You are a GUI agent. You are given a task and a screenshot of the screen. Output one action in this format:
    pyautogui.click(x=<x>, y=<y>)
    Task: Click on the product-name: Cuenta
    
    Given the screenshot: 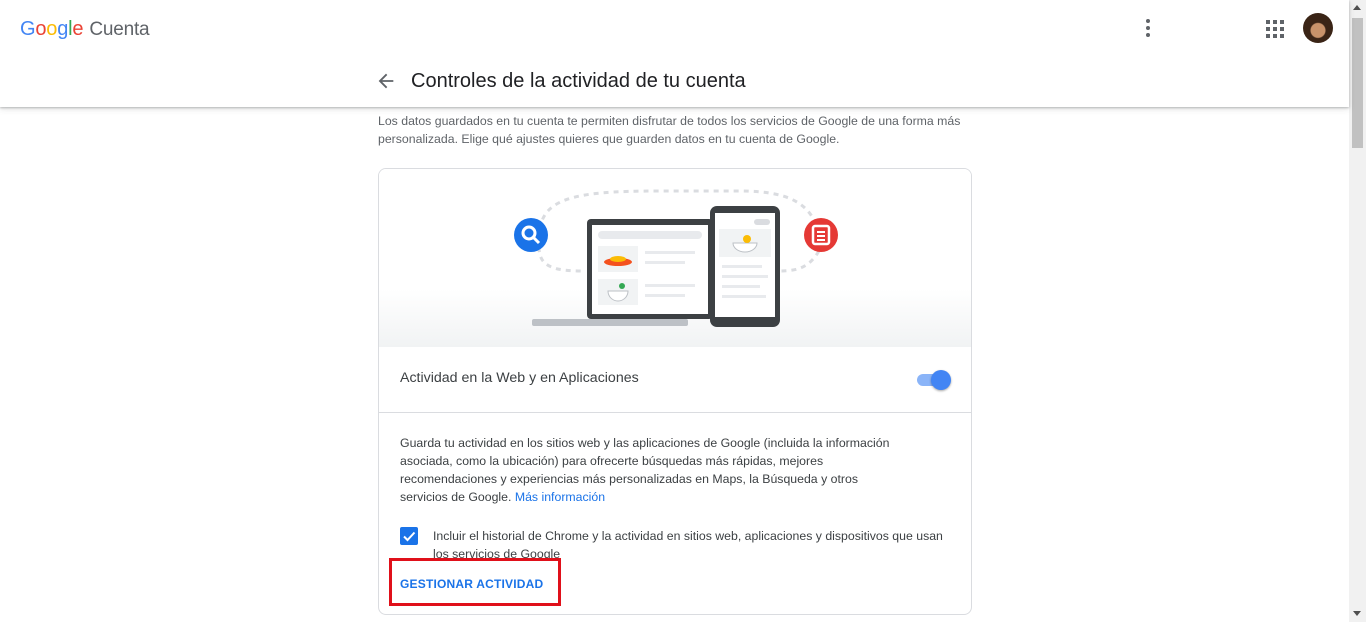 What is the action you would take?
    pyautogui.click(x=119, y=29)
    